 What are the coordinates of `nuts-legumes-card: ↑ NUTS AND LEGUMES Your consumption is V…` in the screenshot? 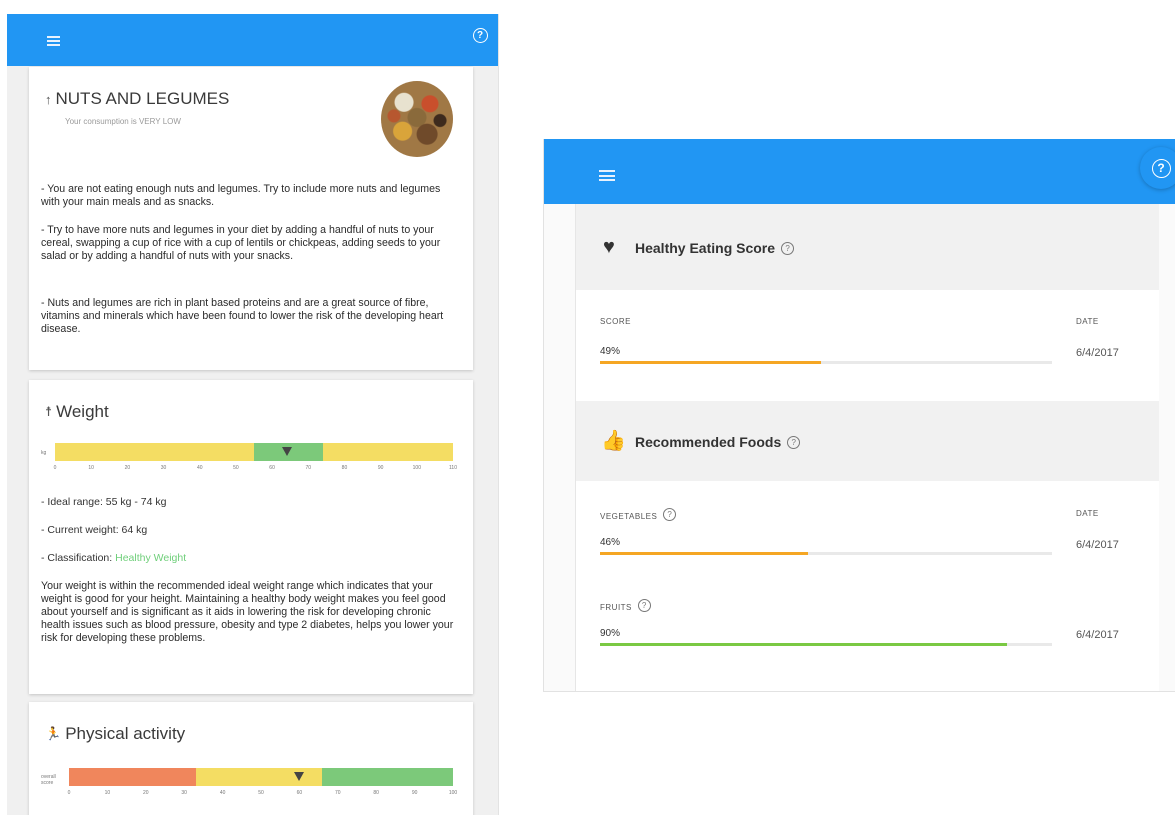 It's located at (251, 218).